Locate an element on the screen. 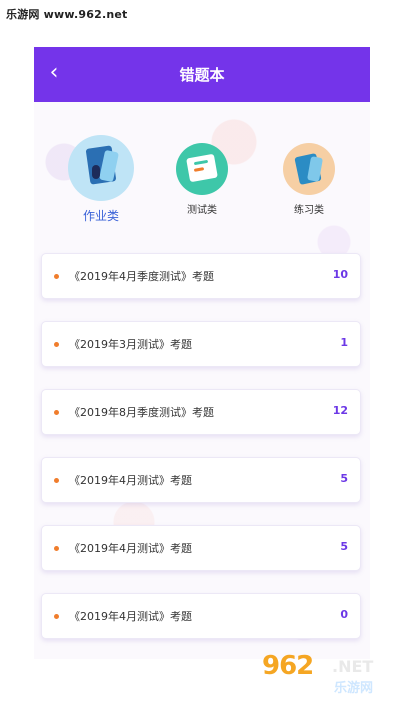 The height and width of the screenshot is (702, 400). item-count: 12 is located at coordinates (340, 410).